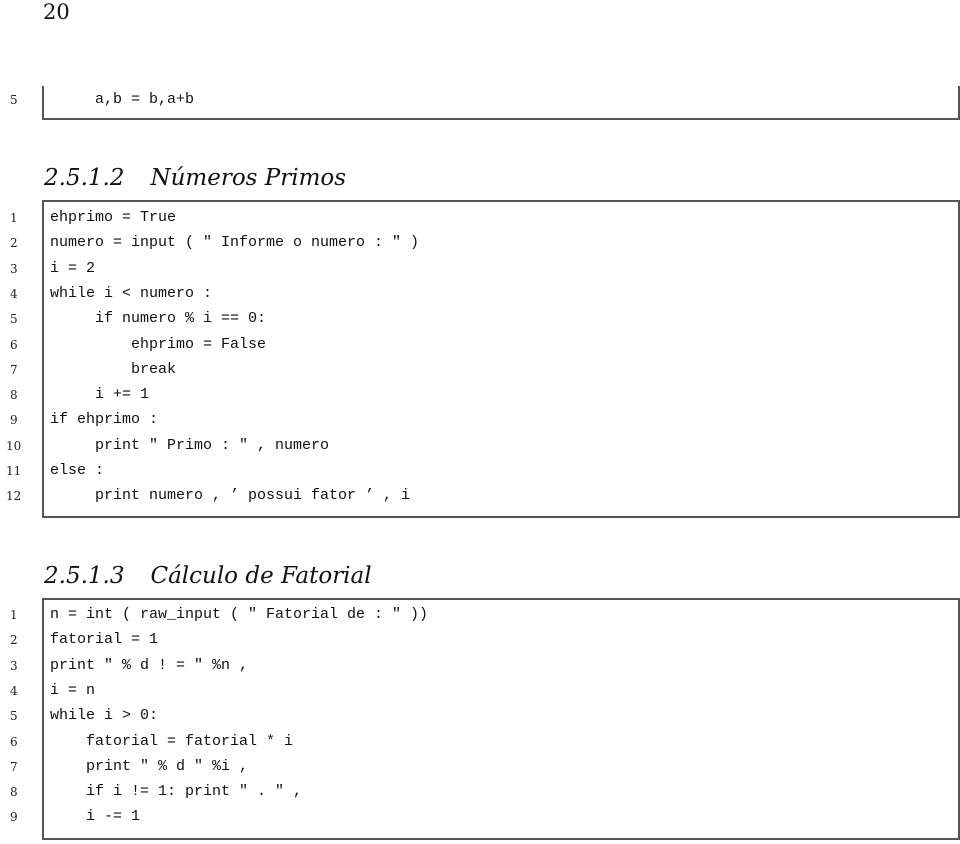 The width and height of the screenshot is (960, 844). What do you see at coordinates (56, 12) in the screenshot?
I see `page-number: 20` at bounding box center [56, 12].